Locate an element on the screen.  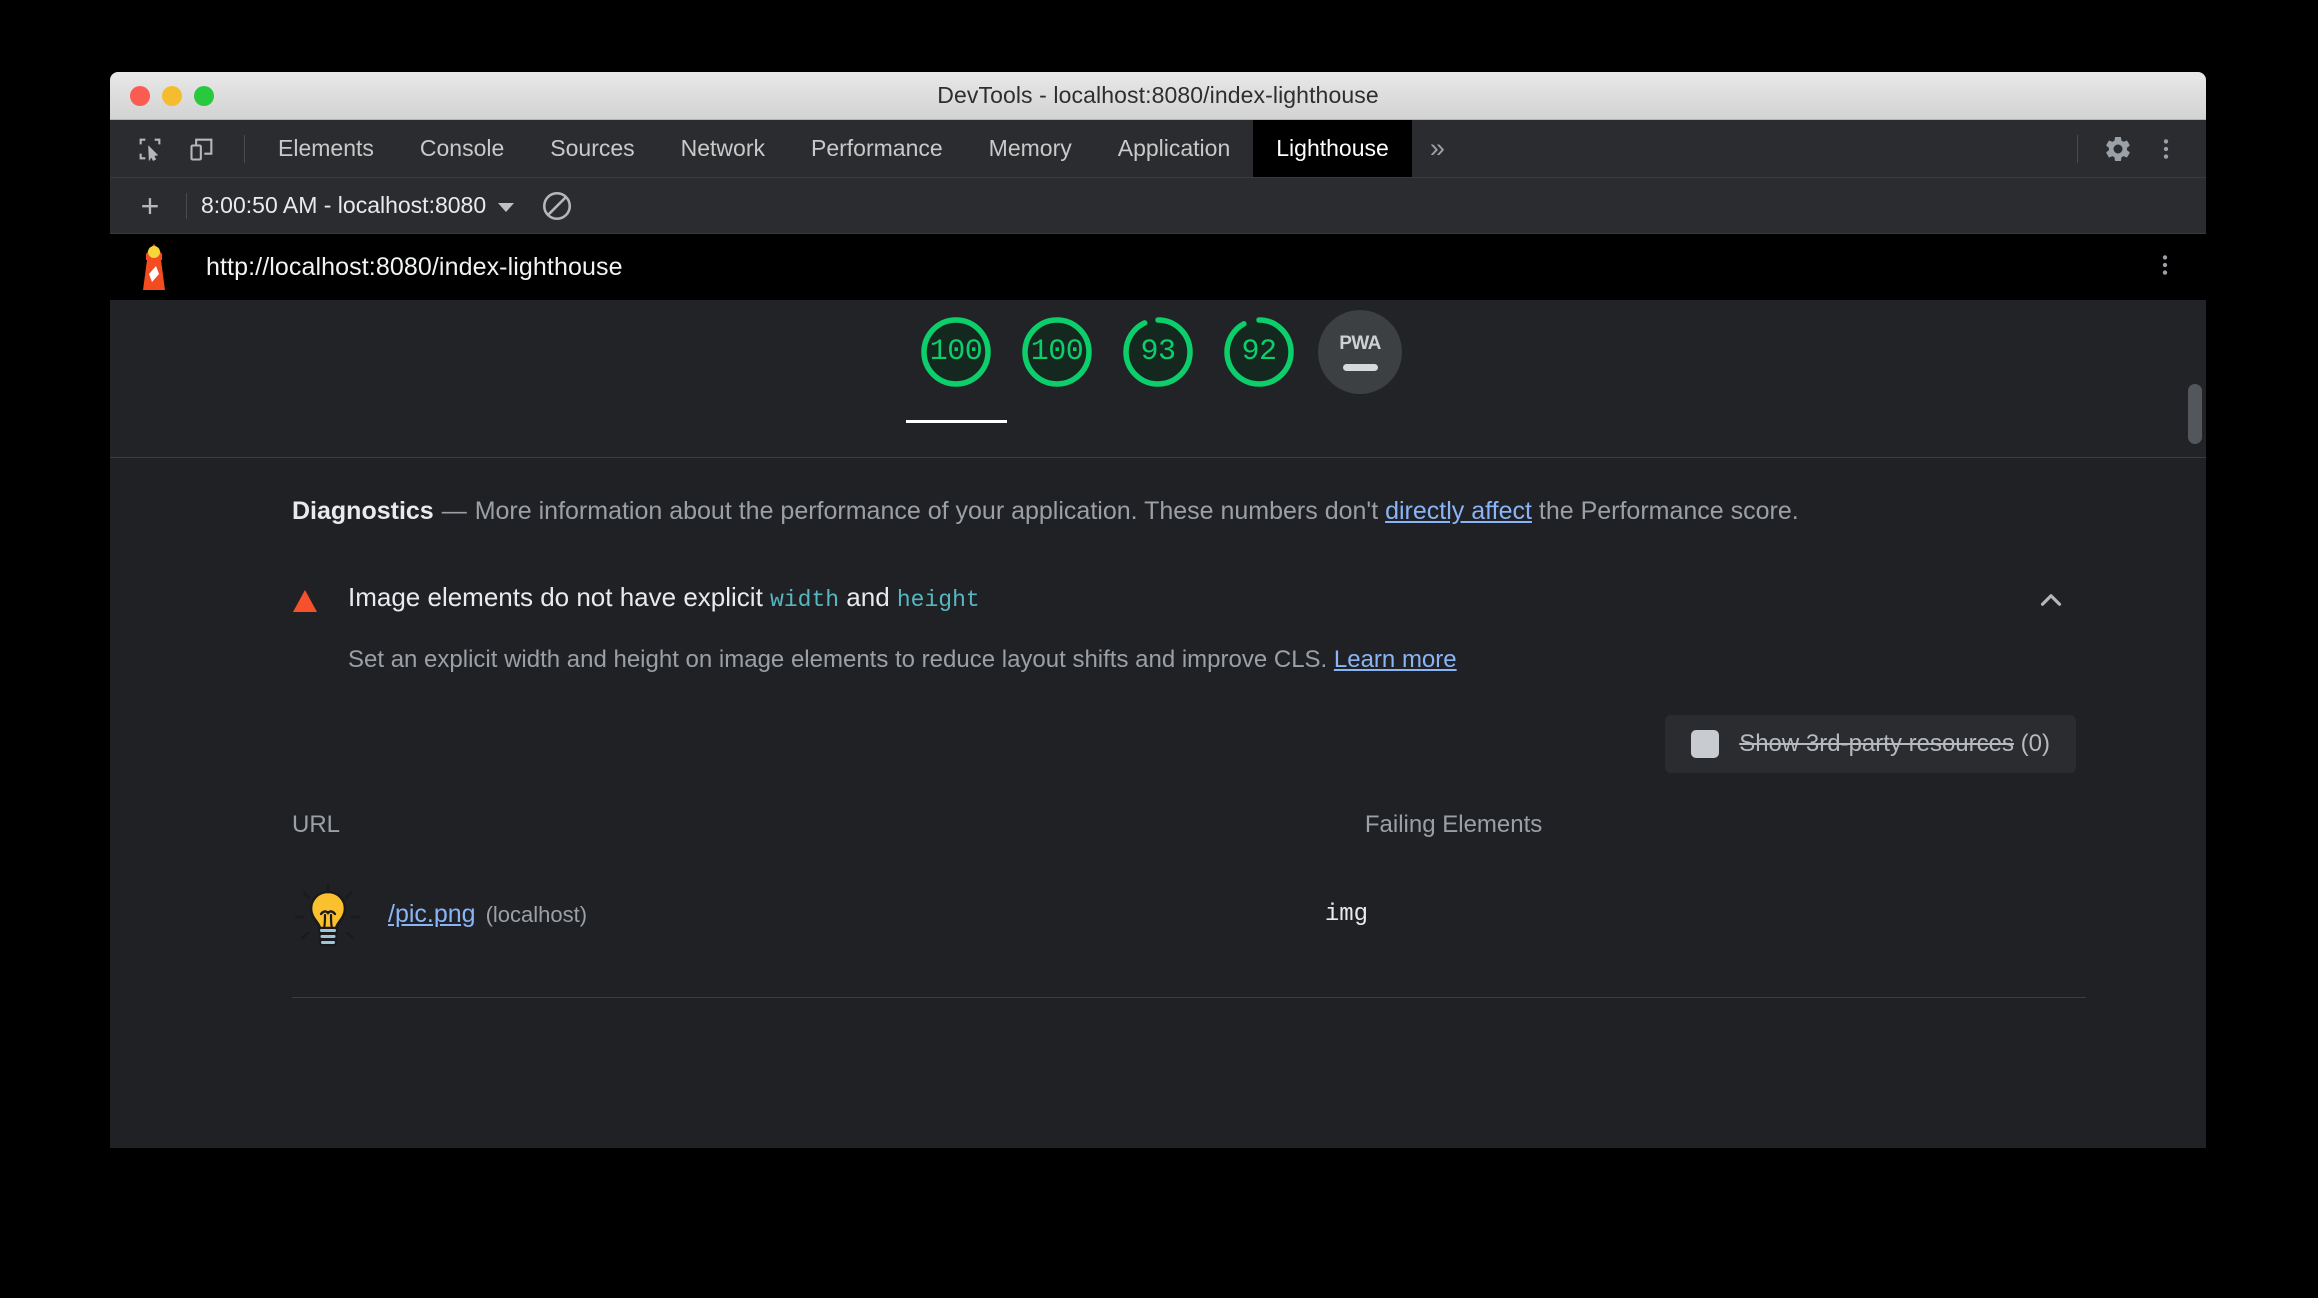
third-party-filter-text: Show 3rd-party resources is located at coordinates (1876, 743).